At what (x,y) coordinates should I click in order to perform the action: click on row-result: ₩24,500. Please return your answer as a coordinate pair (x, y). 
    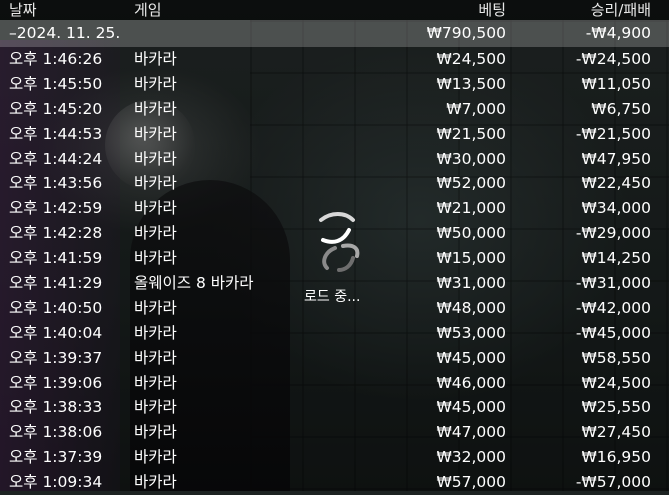
    Looking at the image, I should click on (616, 382).